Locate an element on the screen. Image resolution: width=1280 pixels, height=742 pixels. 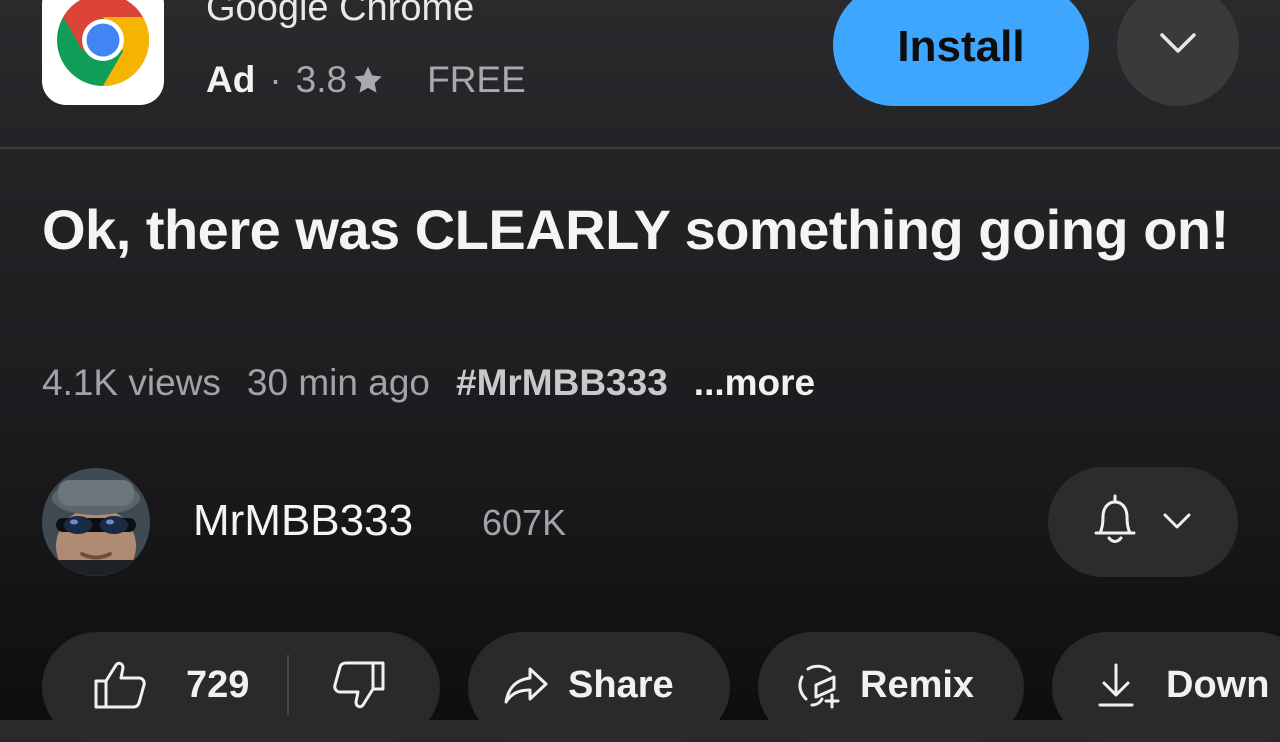
share-arrow-icon is located at coordinates (526, 685).